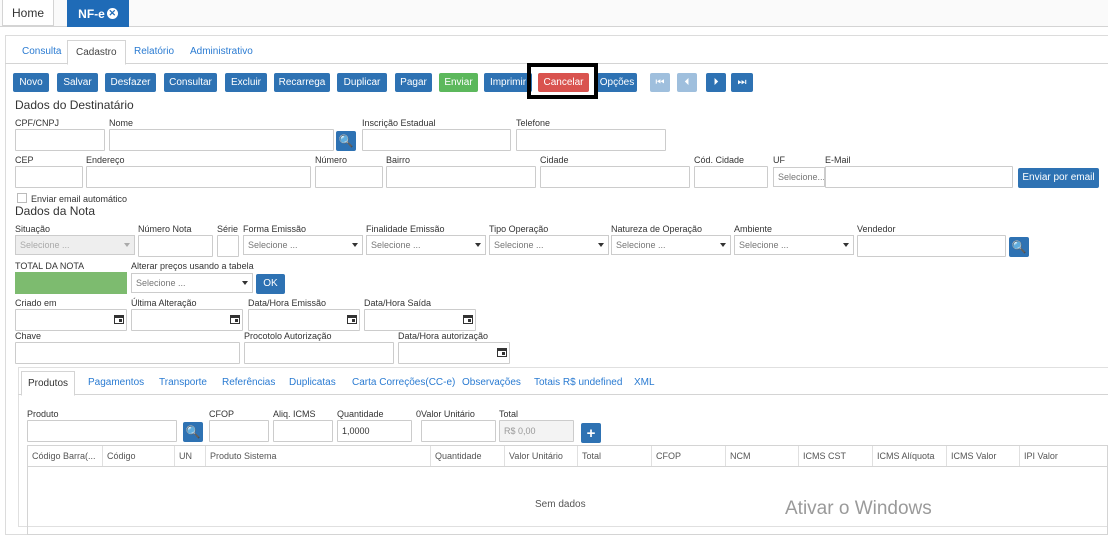 This screenshot has height=535, width=1108. What do you see at coordinates (660, 82) in the screenshot?
I see `first-record-button: ⏮` at bounding box center [660, 82].